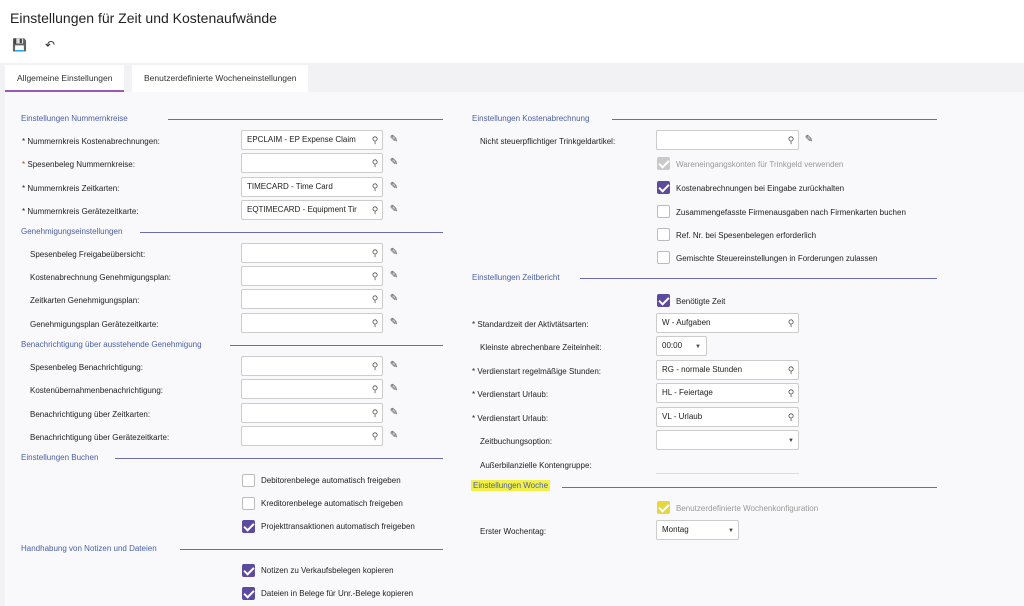 The image size is (1024, 606). Describe the element at coordinates (727, 417) in the screenshot. I see `verdienstart-urlaub-input: VL - Urlaub` at that location.